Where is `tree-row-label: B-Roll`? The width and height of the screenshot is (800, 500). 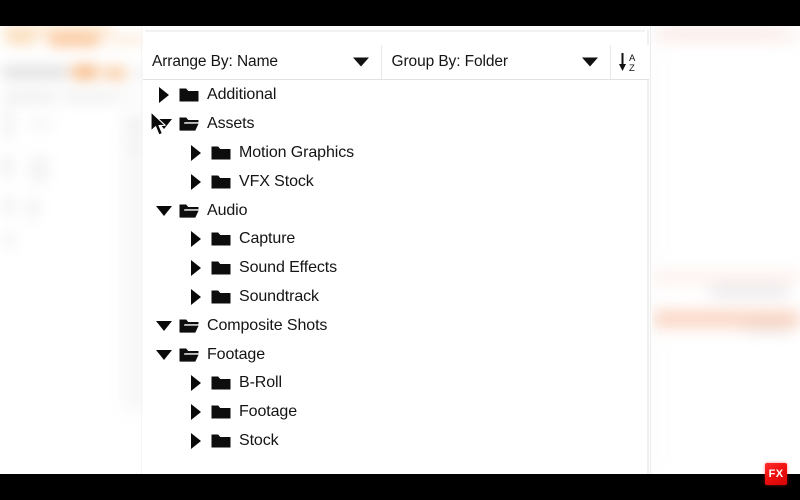
tree-row-label: B-Roll is located at coordinates (260, 383).